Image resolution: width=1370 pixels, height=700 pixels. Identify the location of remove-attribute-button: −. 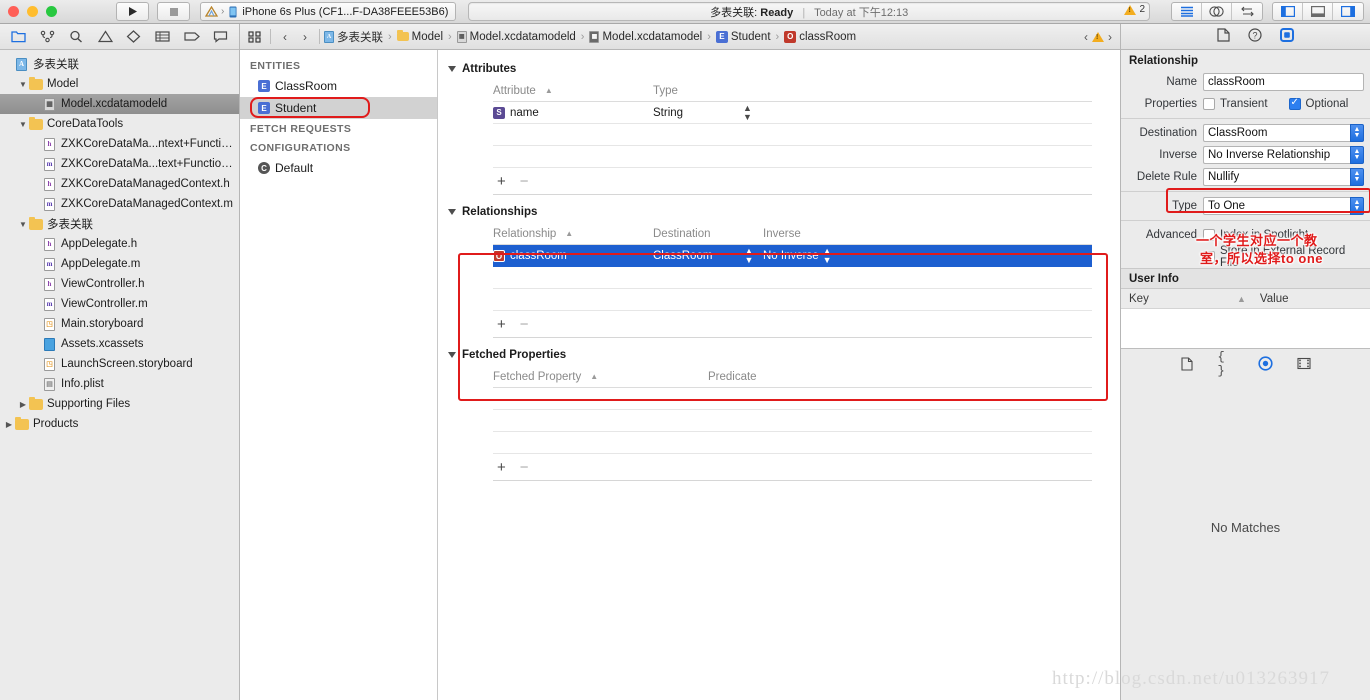
(524, 181).